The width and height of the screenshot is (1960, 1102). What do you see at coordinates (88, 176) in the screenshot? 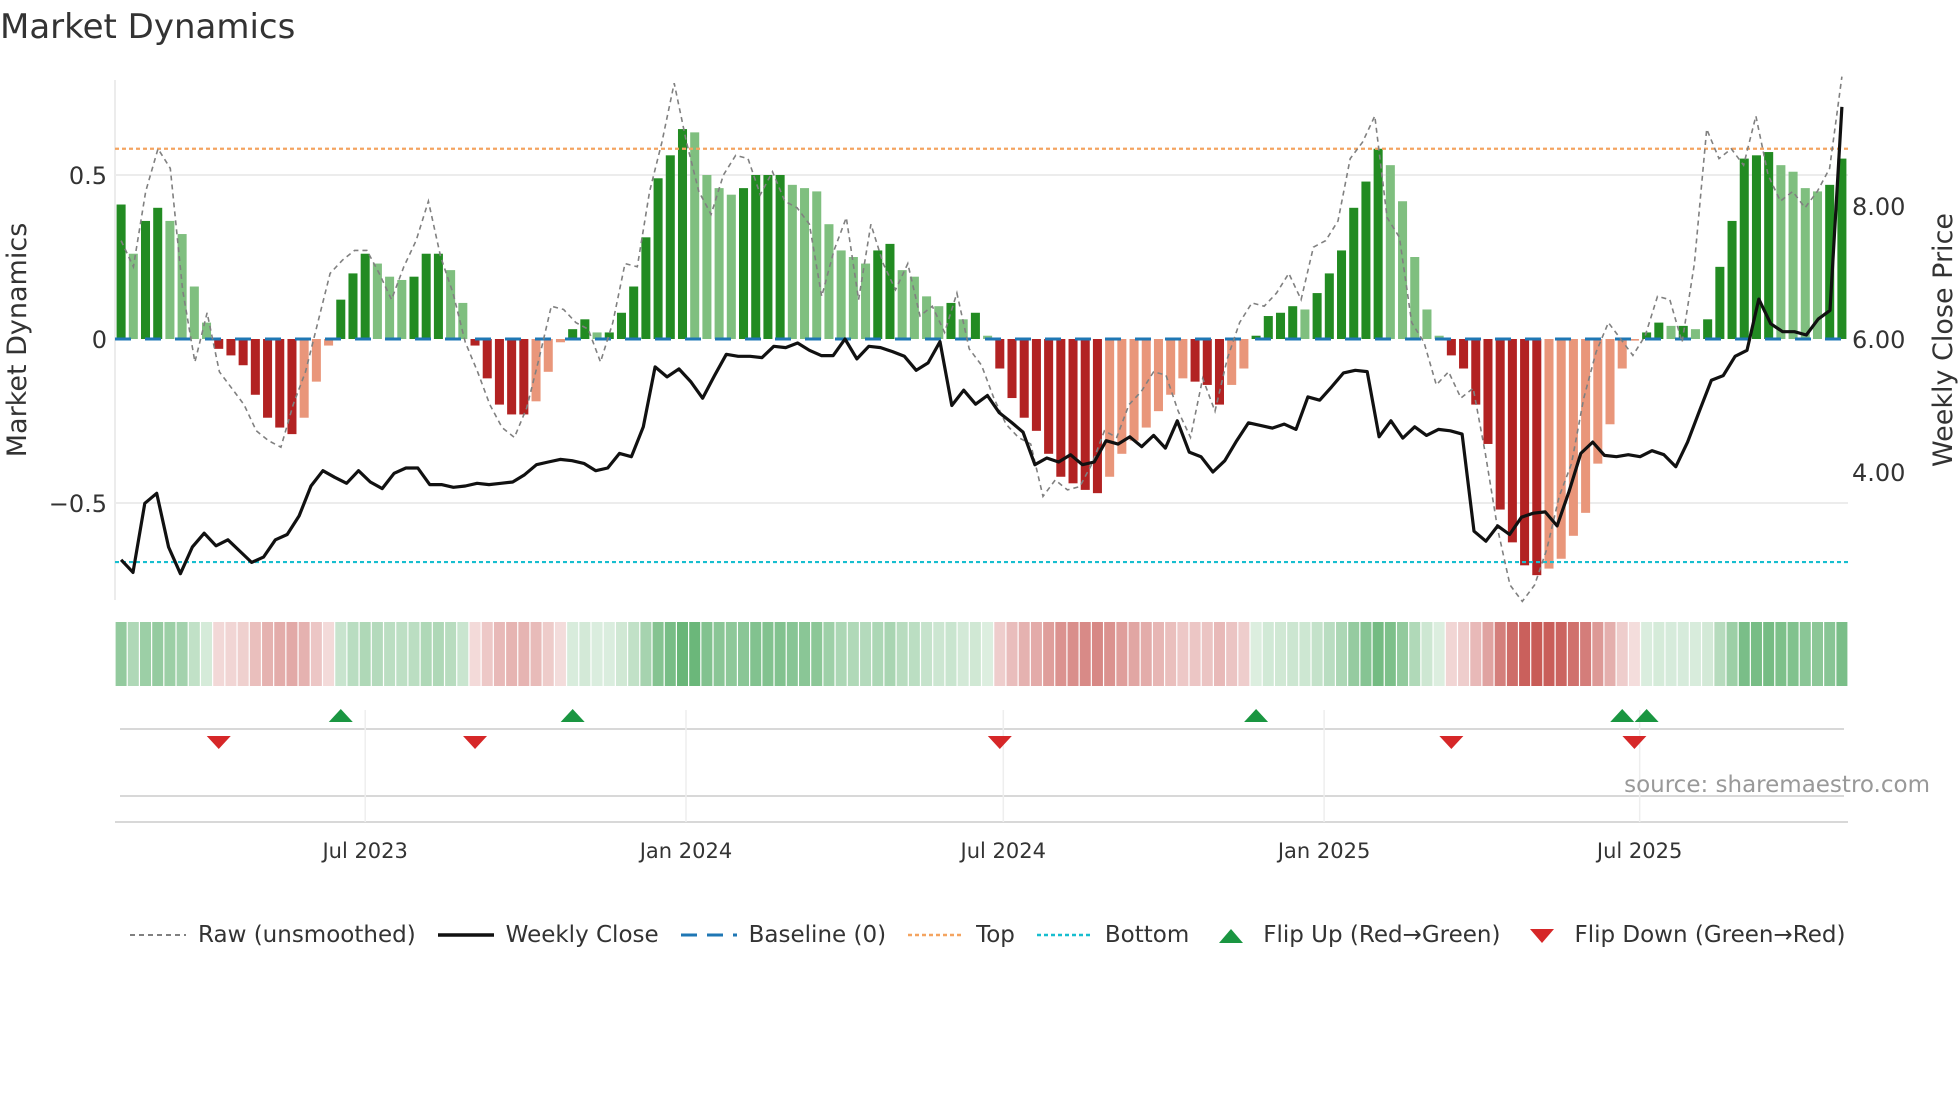
I see `y-tick-label: 0.5` at bounding box center [88, 176].